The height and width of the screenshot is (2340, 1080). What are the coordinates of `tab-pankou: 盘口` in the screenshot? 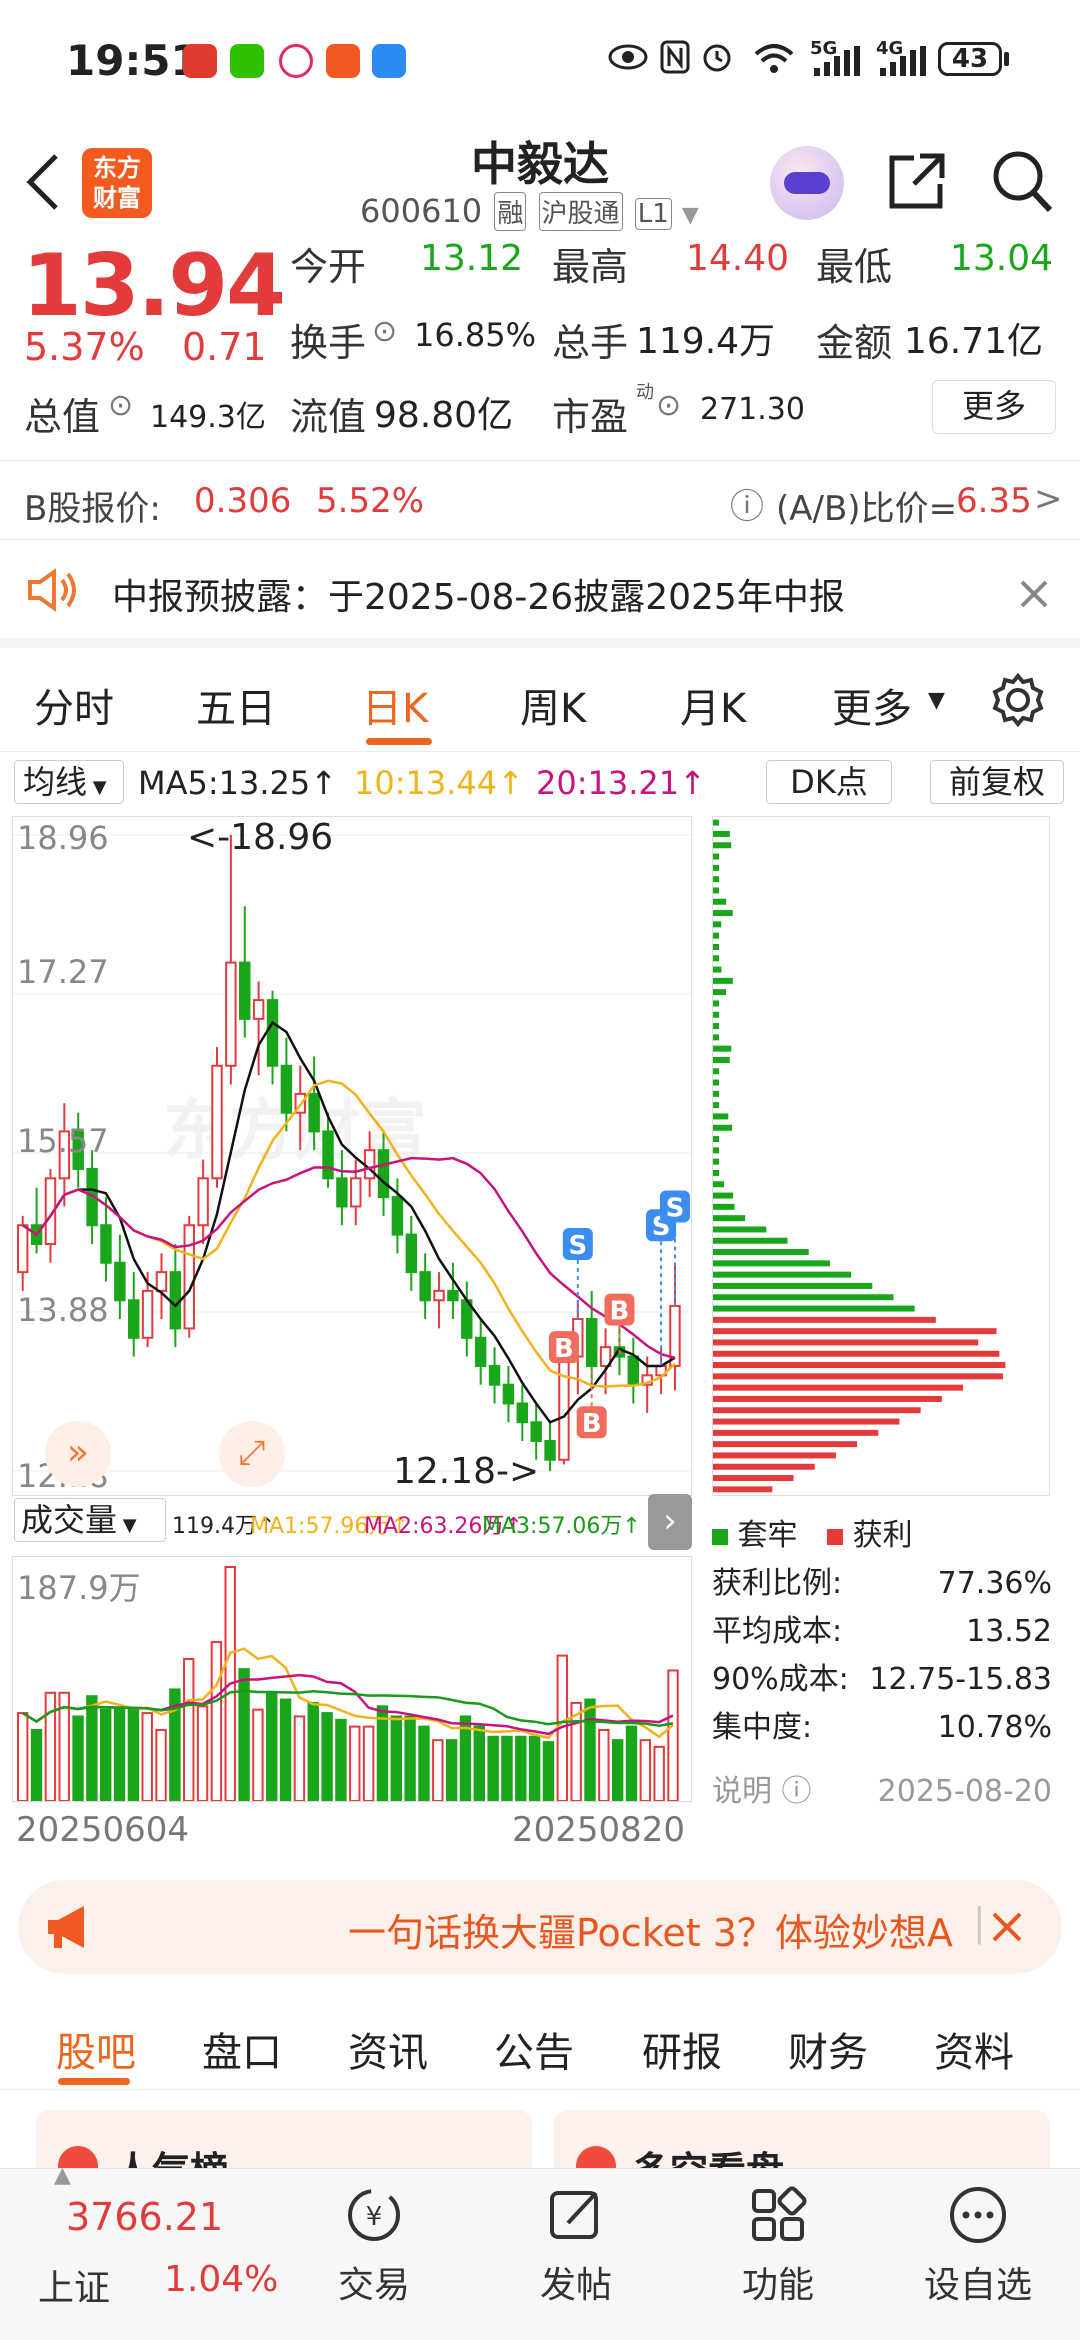 It's located at (242, 2049).